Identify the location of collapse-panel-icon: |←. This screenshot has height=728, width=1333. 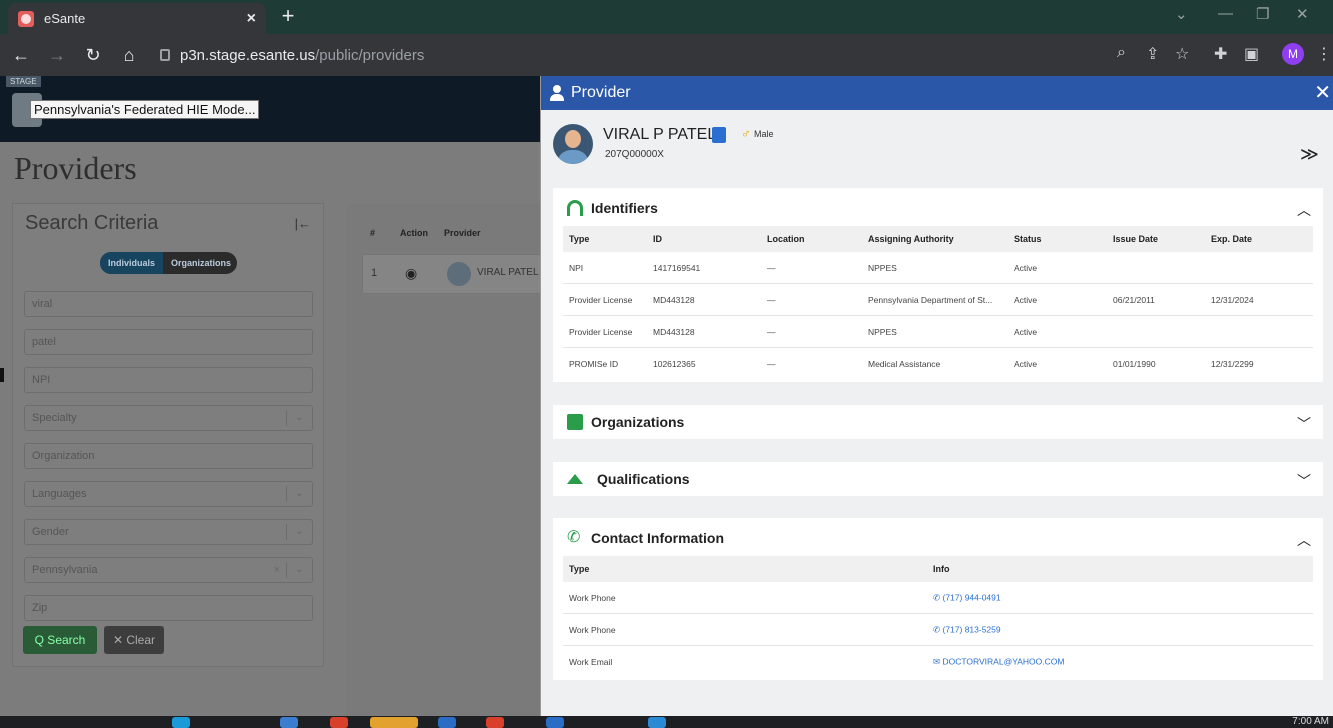
(303, 223).